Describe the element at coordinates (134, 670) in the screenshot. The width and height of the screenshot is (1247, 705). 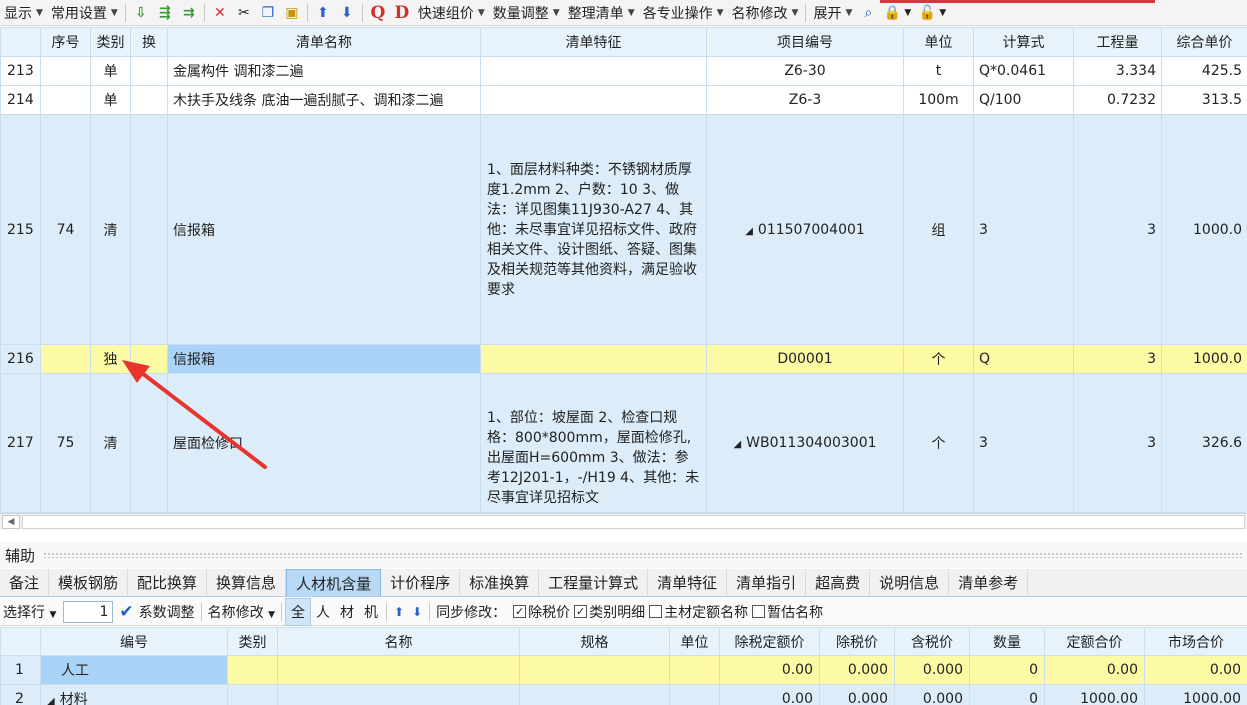
I see `cell-code-focused: 人工` at that location.